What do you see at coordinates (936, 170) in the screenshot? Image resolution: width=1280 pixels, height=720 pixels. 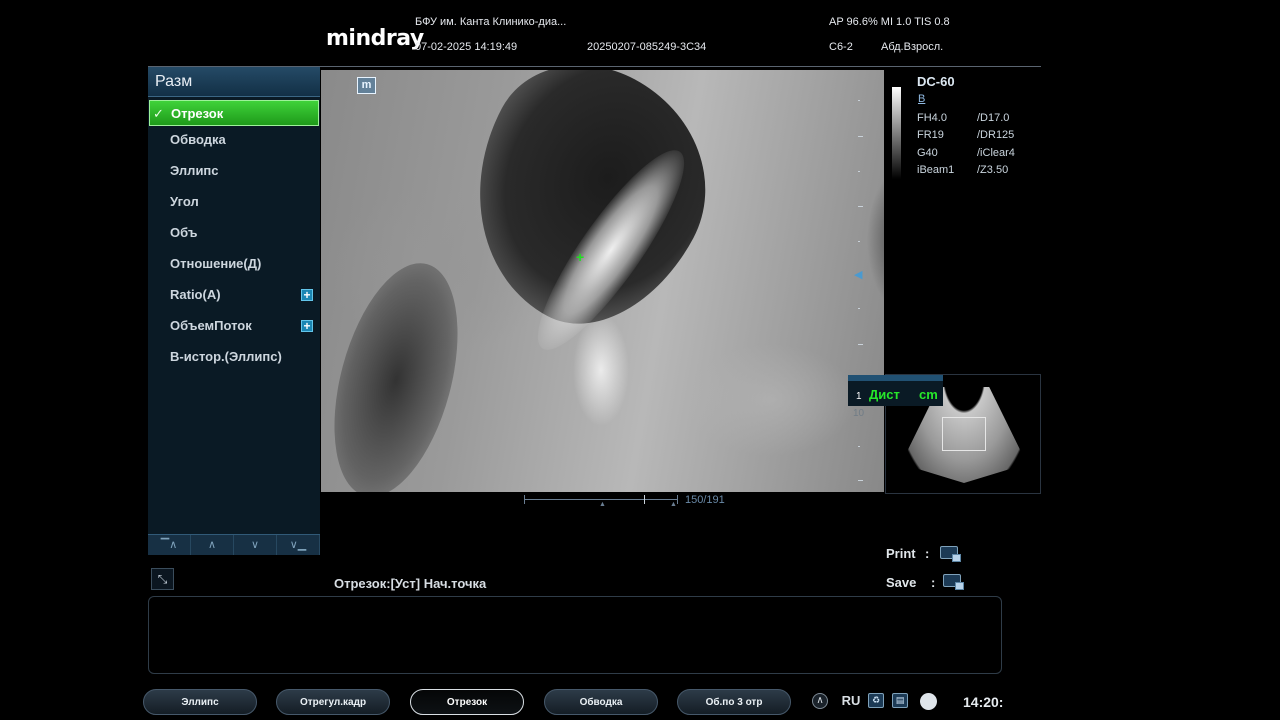 I see `param-left: iBeam1` at bounding box center [936, 170].